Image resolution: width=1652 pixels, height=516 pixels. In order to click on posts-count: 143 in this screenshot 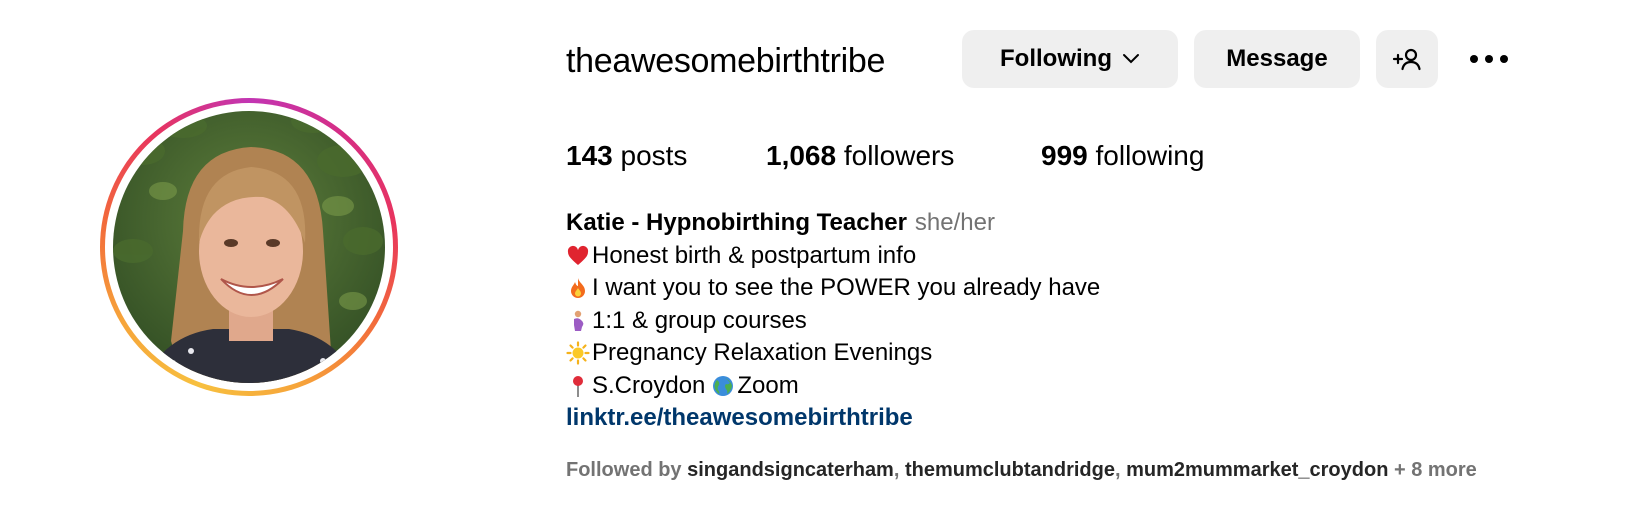, I will do `click(589, 155)`.